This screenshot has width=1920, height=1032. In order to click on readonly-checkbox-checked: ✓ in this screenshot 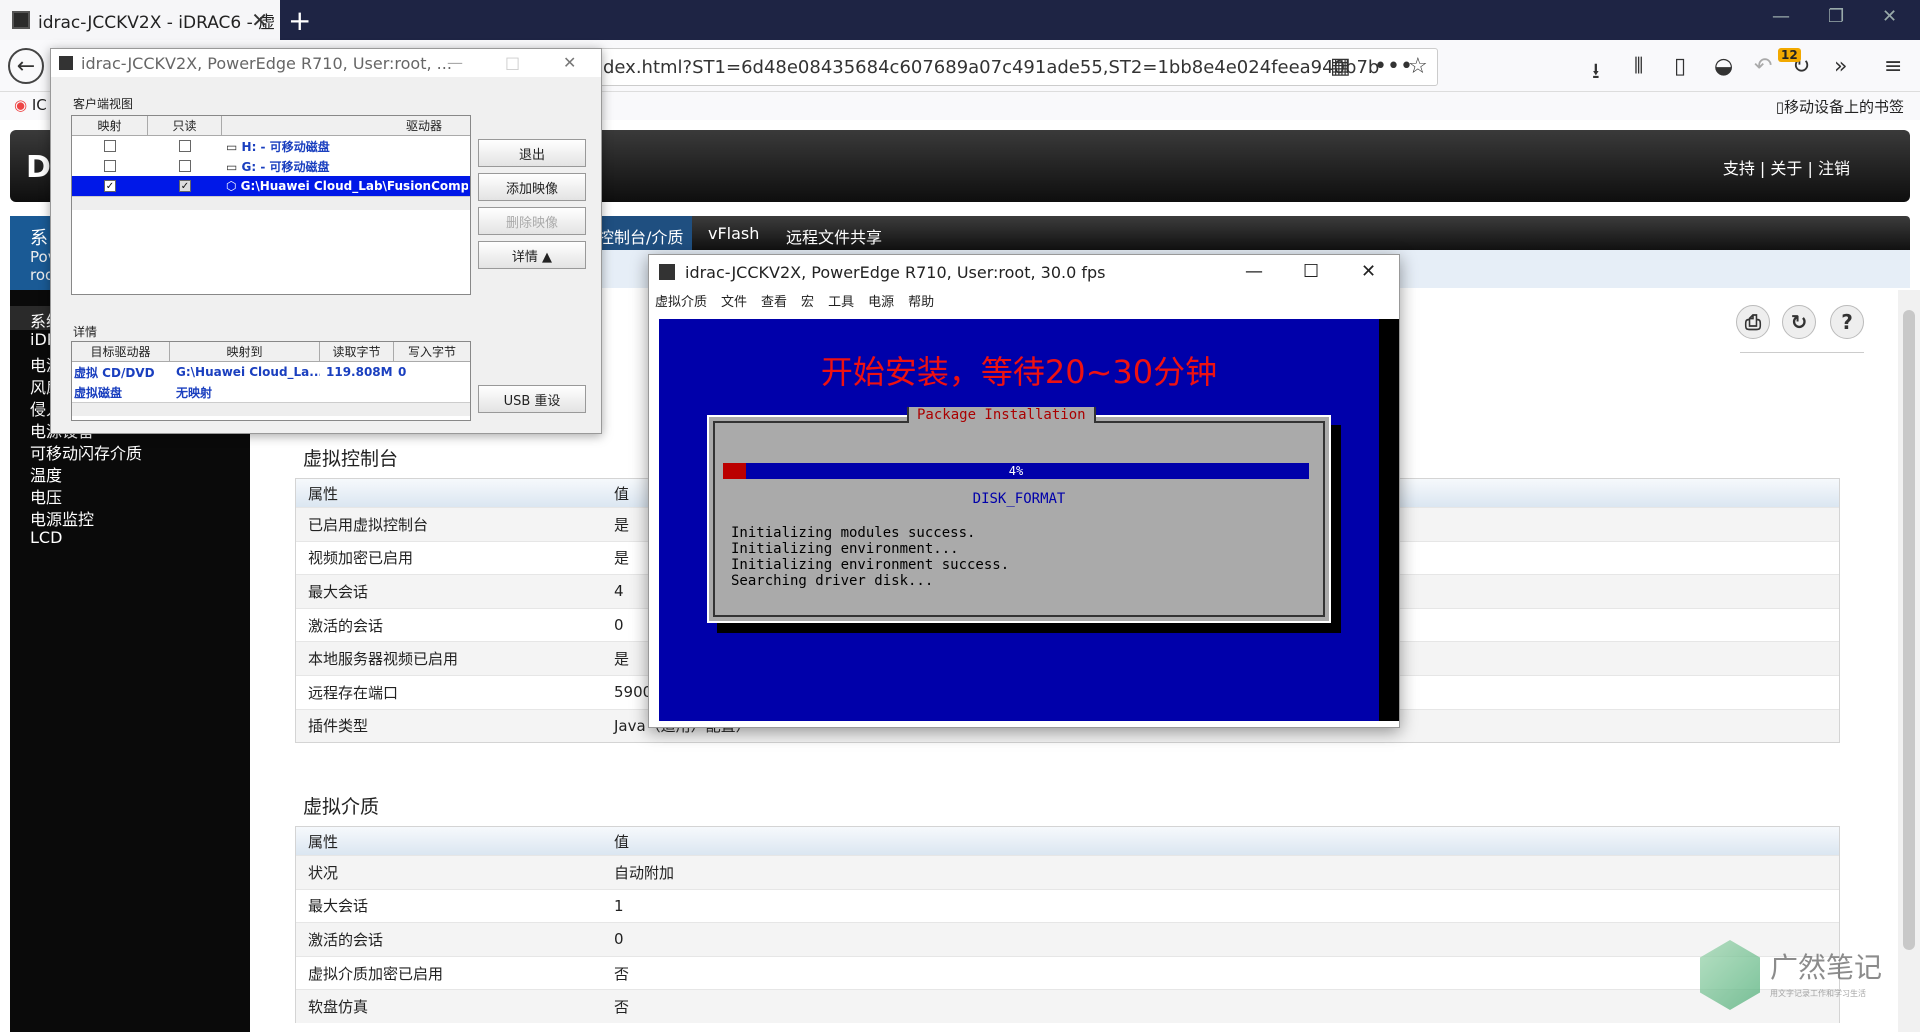, I will do `click(185, 186)`.